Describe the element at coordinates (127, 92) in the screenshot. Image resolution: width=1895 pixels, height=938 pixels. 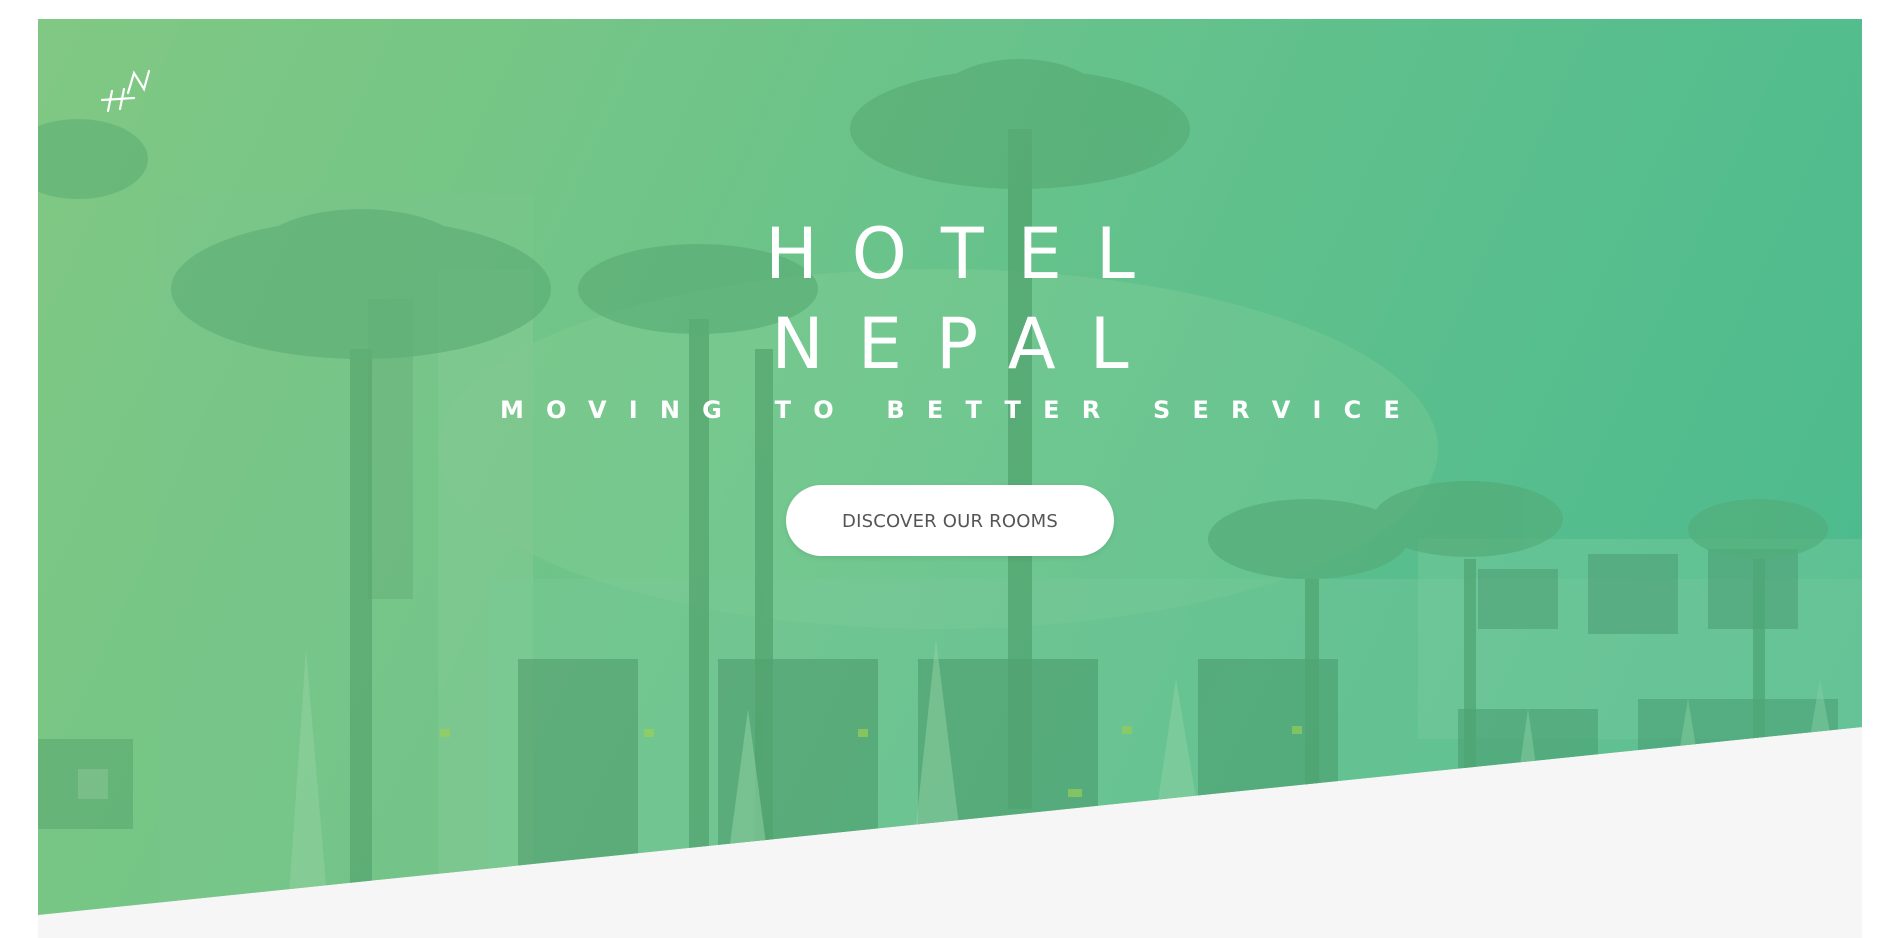
I see `hotel-nepal-monogram-icon` at that location.